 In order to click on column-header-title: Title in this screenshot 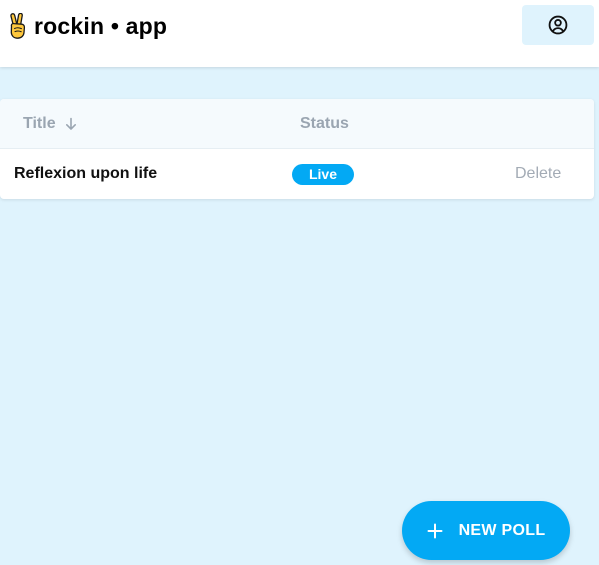, I will do `click(50, 124)`.